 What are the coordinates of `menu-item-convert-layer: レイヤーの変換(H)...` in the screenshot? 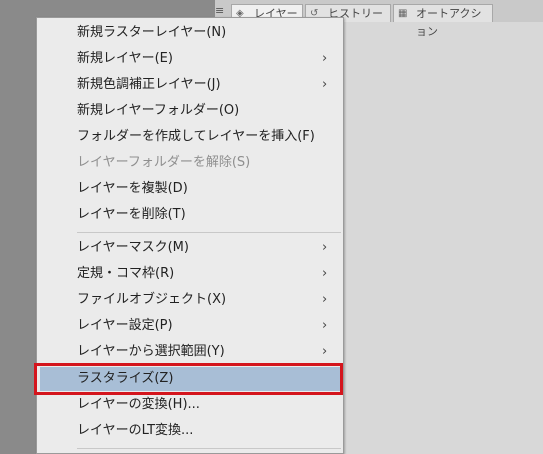 It's located at (190, 405).